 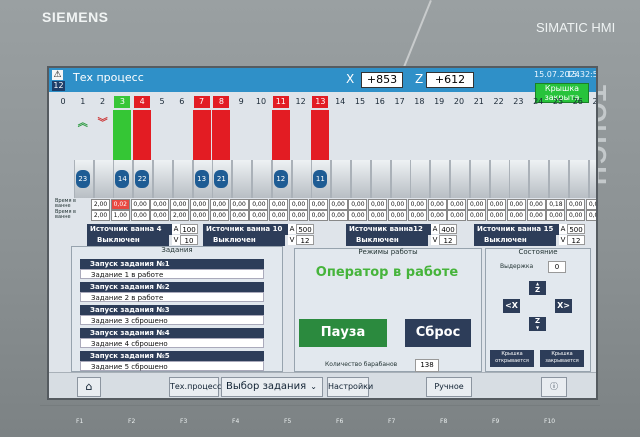 What do you see at coordinates (172, 361) in the screenshot?
I see `task-5: Запуск задания №5 Задание 5 сброшено` at bounding box center [172, 361].